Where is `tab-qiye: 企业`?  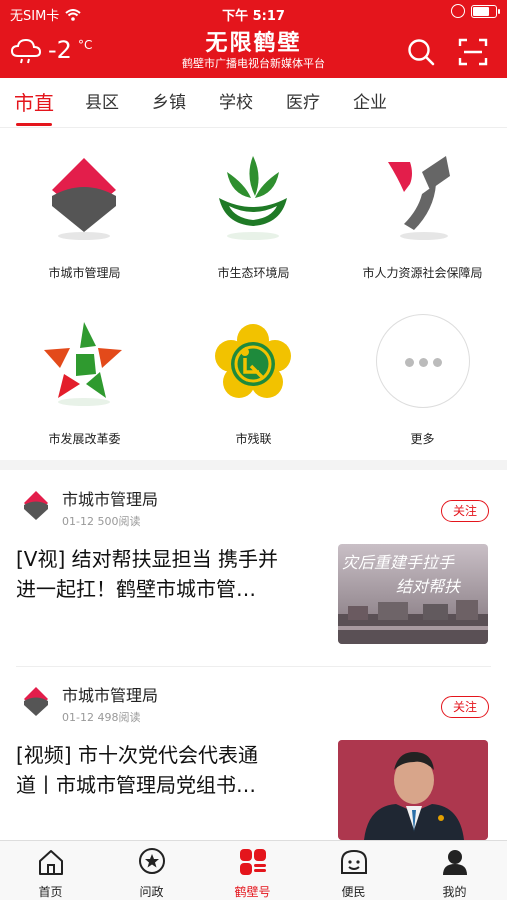
tab-qiye: 企业 is located at coordinates (370, 103).